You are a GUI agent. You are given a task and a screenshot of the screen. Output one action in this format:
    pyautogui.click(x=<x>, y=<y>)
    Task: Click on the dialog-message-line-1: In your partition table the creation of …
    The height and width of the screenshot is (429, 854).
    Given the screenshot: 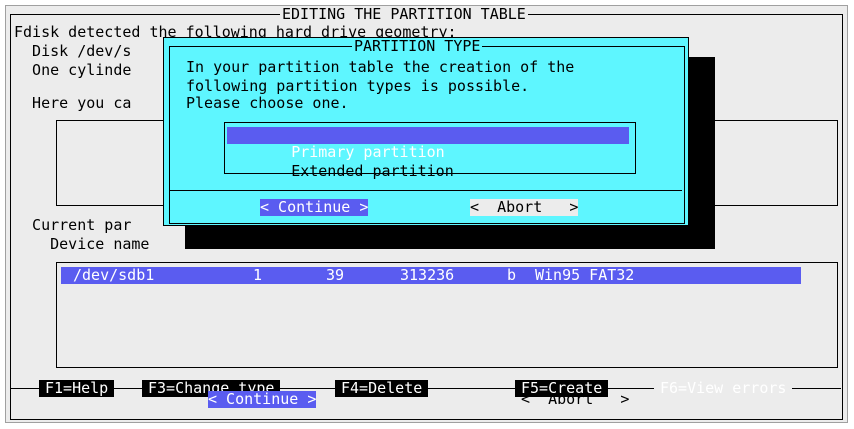 What is the action you would take?
    pyautogui.click(x=380, y=67)
    